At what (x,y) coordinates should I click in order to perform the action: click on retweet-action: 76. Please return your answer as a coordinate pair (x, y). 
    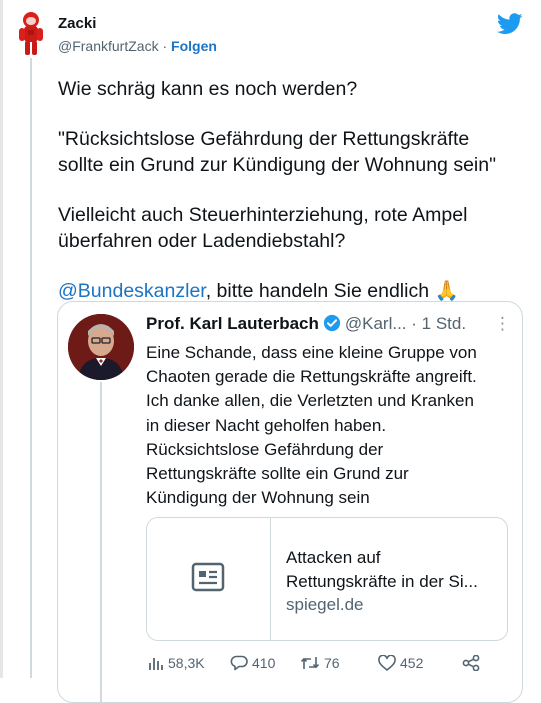
    Looking at the image, I should click on (320, 663).